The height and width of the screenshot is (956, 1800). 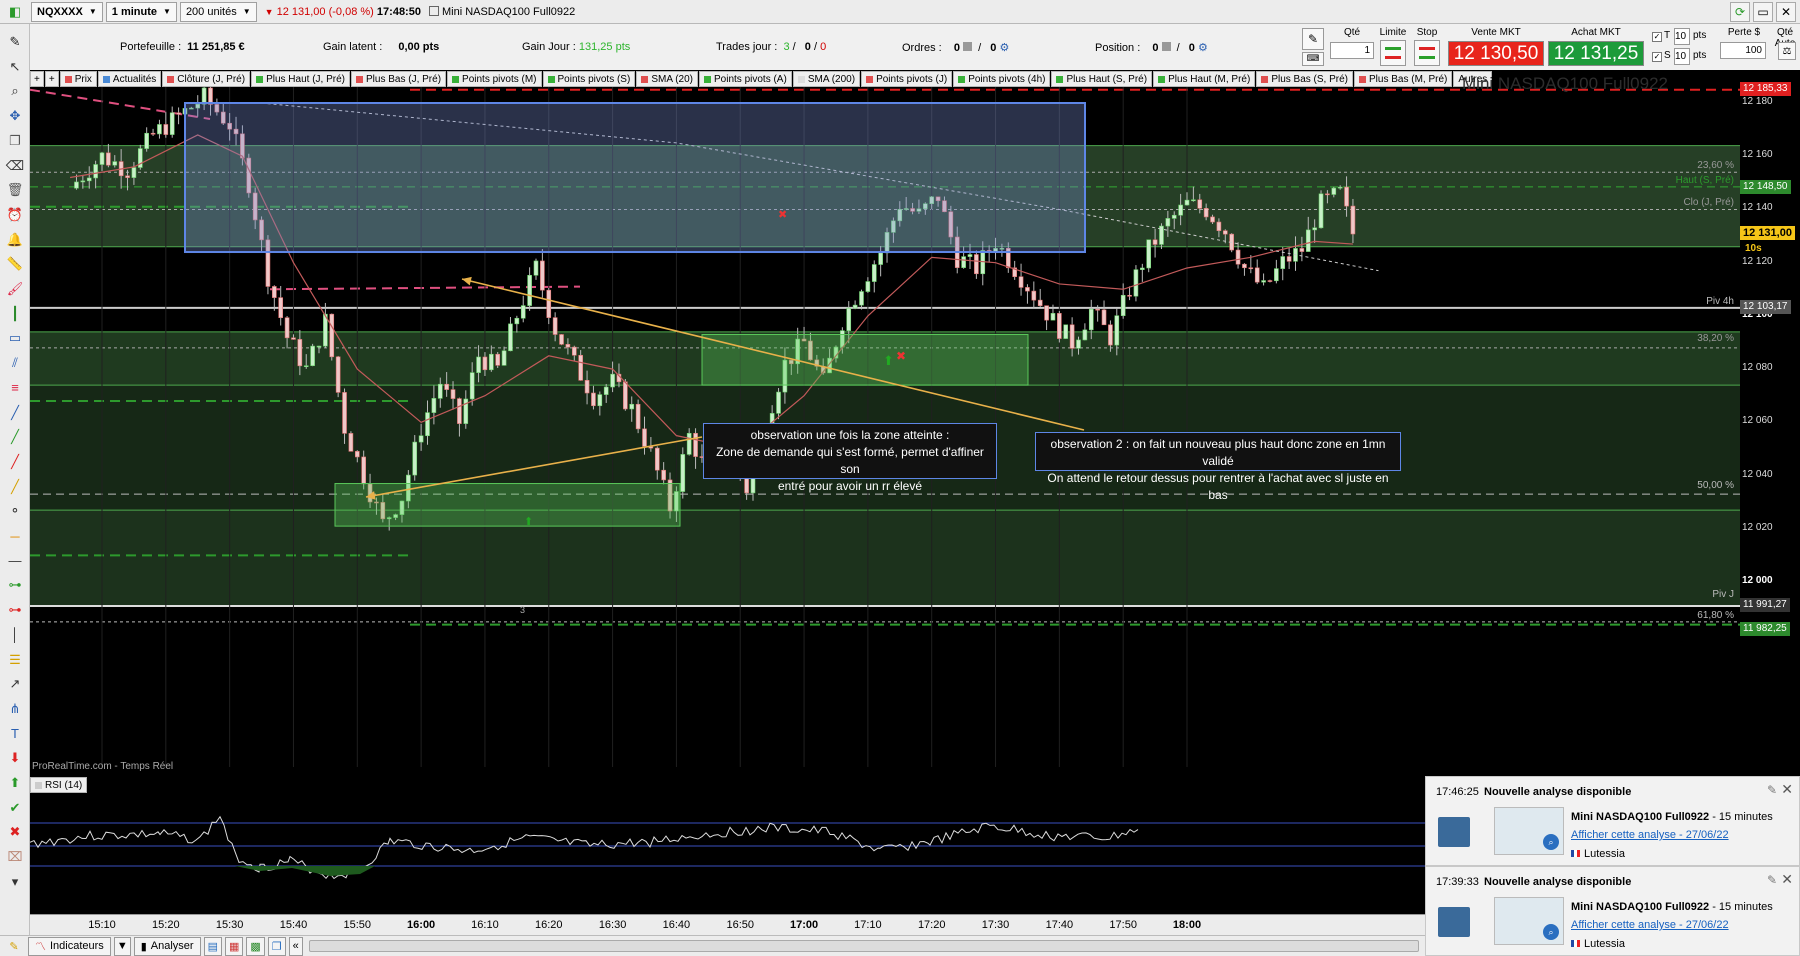 I want to click on zoom-icon: ⌕, so click(x=15, y=91).